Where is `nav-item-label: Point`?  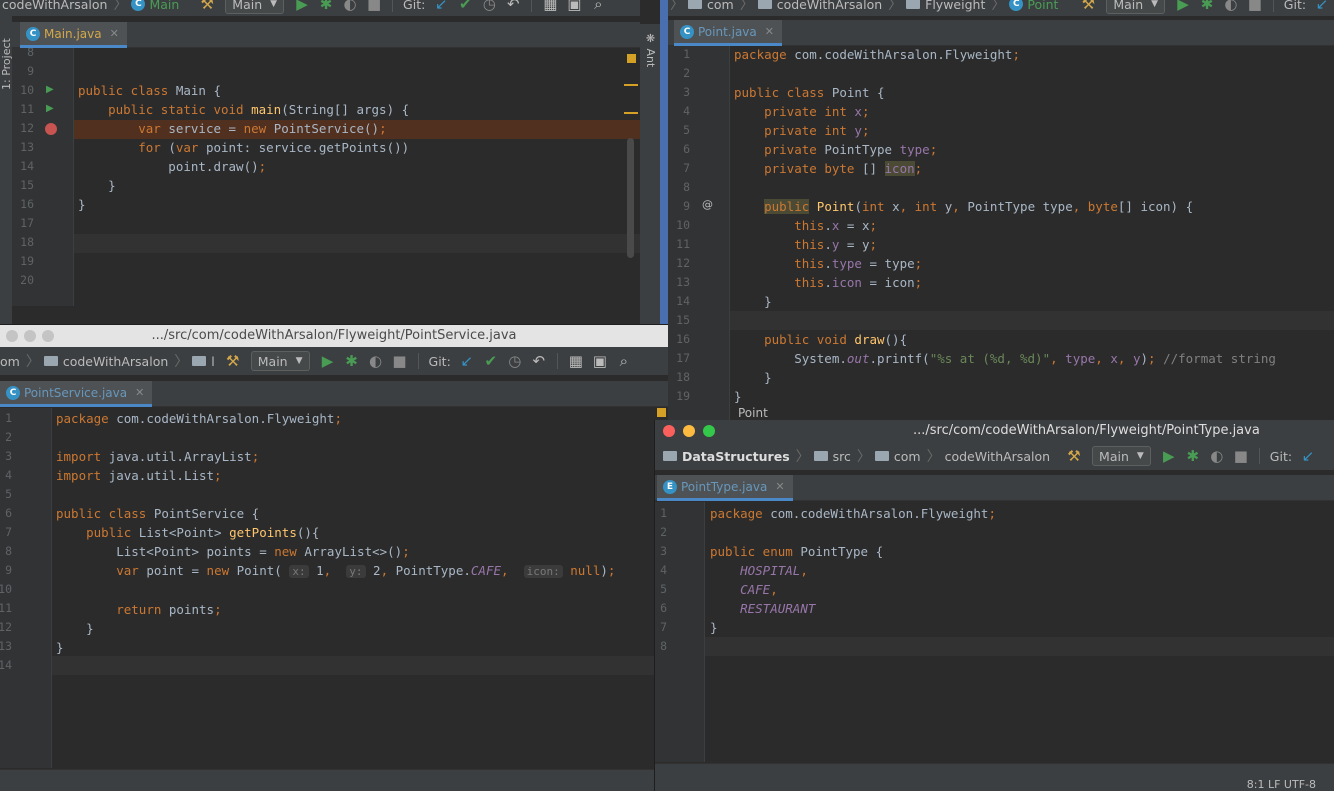 nav-item-label: Point is located at coordinates (1043, 6).